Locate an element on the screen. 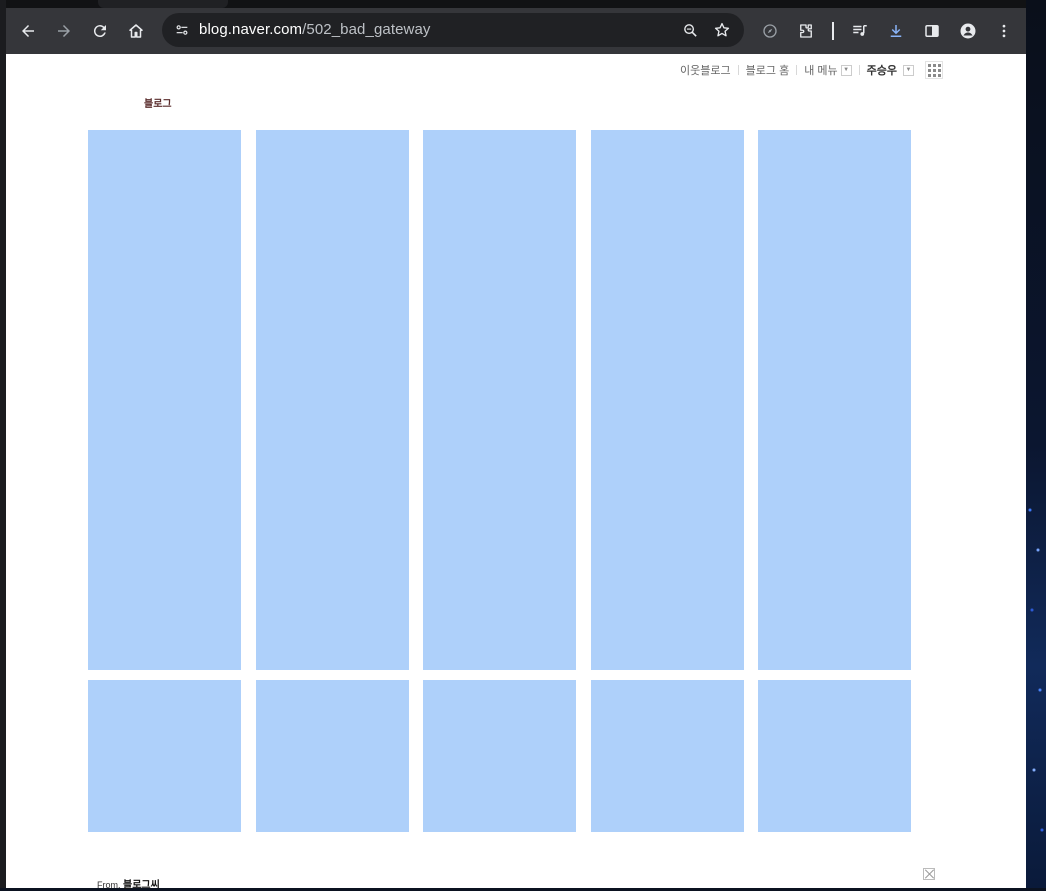  home-icon is located at coordinates (136, 31).